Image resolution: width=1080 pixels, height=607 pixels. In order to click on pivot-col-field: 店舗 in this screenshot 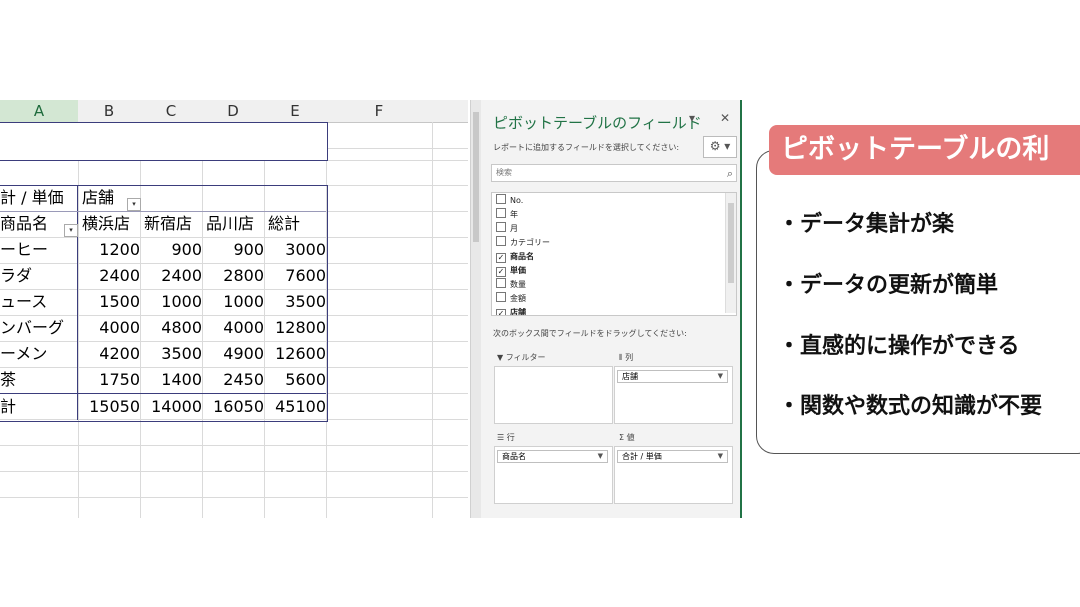, I will do `click(98, 198)`.